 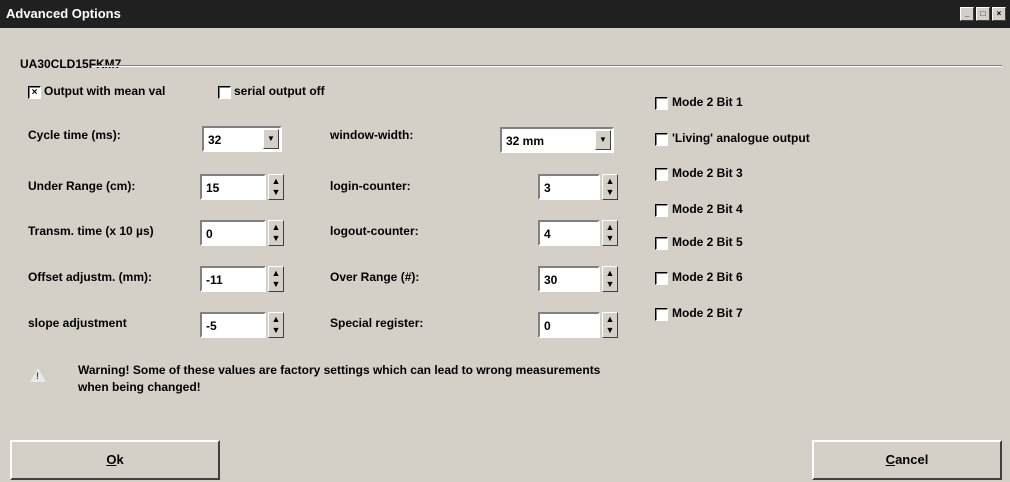 What do you see at coordinates (707, 173) in the screenshot?
I see `mode2-bit3-label: Mode 2 Bit 3` at bounding box center [707, 173].